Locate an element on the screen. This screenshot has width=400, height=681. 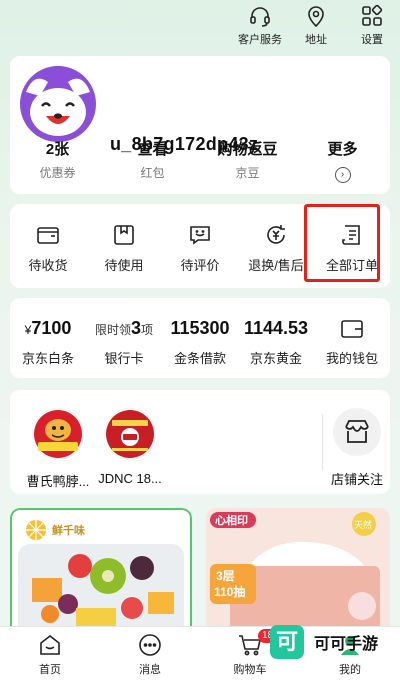
pending-review-label: 待评价 is located at coordinates (200, 265).